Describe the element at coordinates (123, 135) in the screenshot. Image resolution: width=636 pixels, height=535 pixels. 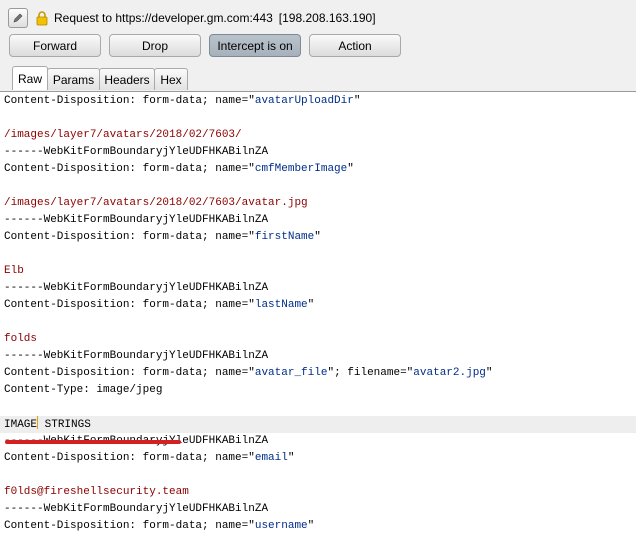
I see `field-value: /images/layer7/avatars/2018/02/7603/` at that location.